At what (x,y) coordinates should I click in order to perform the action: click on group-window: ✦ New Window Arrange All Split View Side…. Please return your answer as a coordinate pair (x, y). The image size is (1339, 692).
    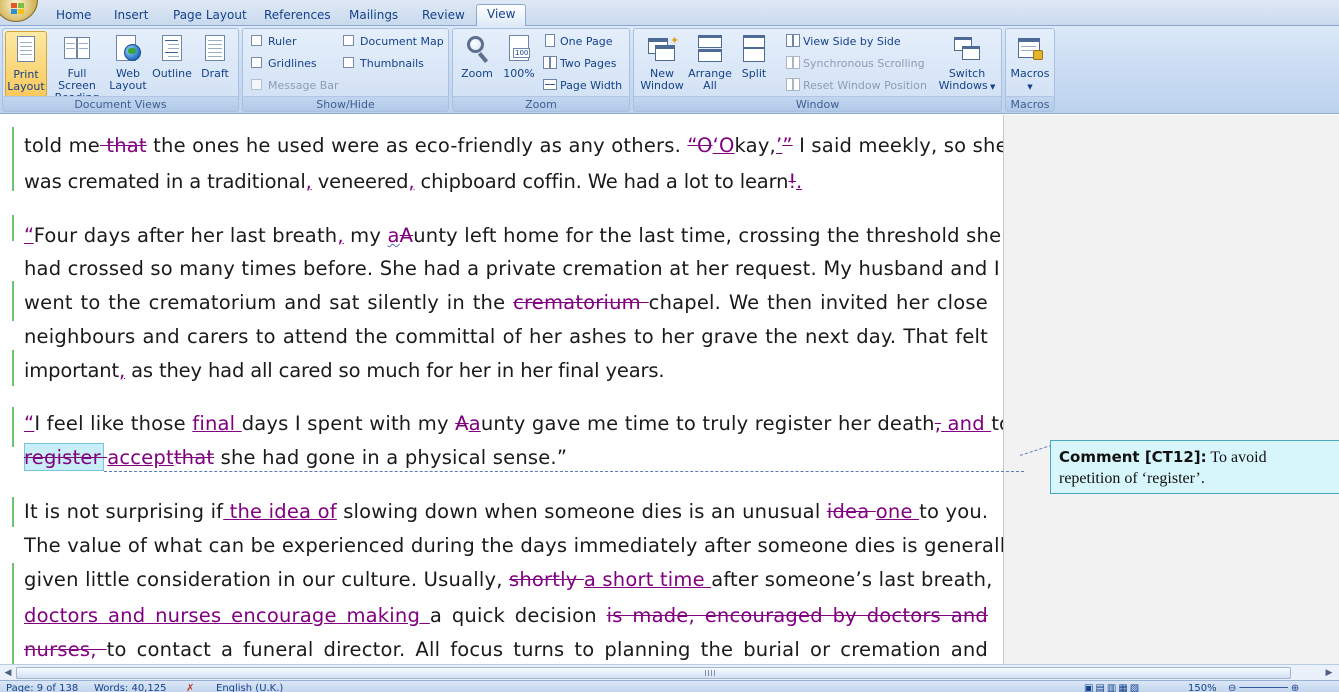
    Looking at the image, I should click on (817, 70).